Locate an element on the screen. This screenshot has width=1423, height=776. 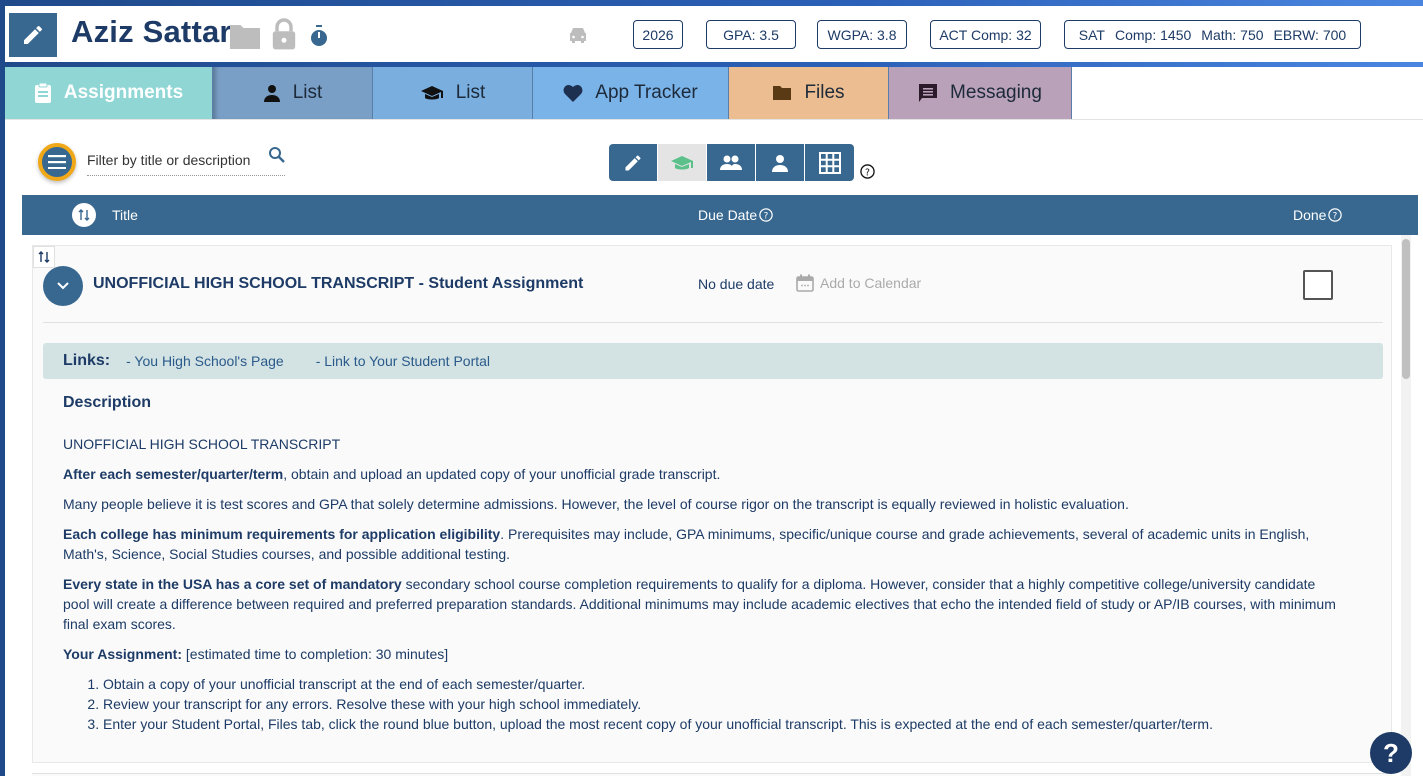
view-toggle-group is located at coordinates (731, 162).